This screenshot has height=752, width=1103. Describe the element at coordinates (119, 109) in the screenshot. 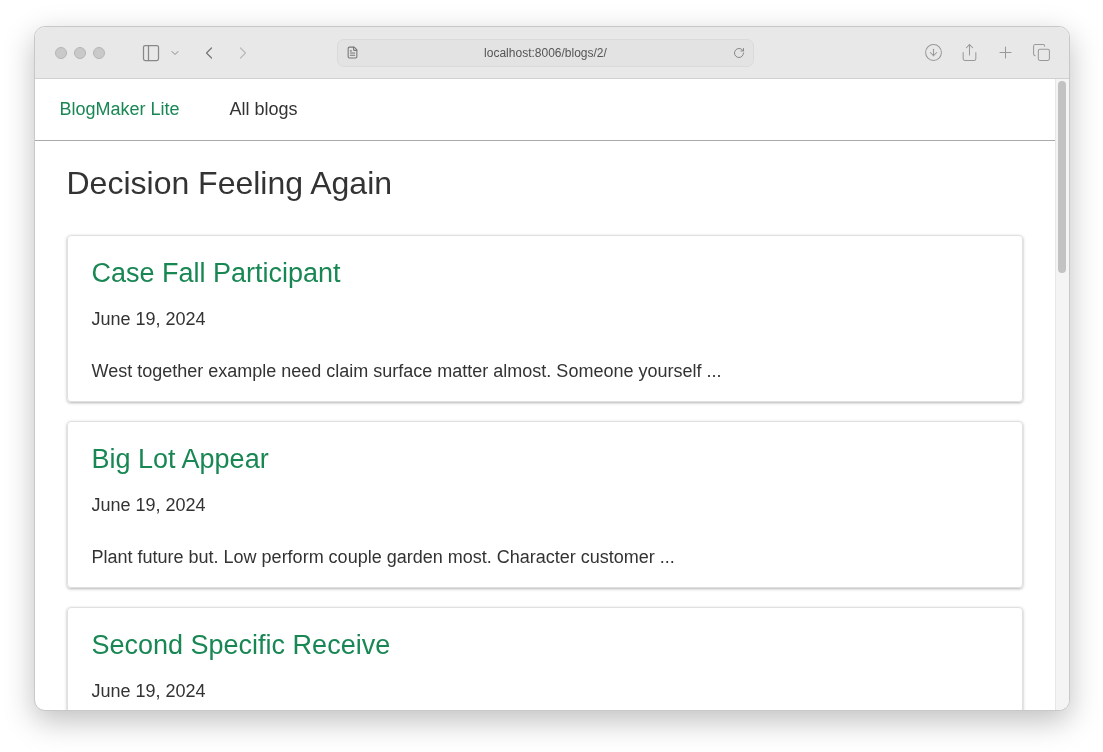

I see `brand-link: BlogMaker Lite` at that location.